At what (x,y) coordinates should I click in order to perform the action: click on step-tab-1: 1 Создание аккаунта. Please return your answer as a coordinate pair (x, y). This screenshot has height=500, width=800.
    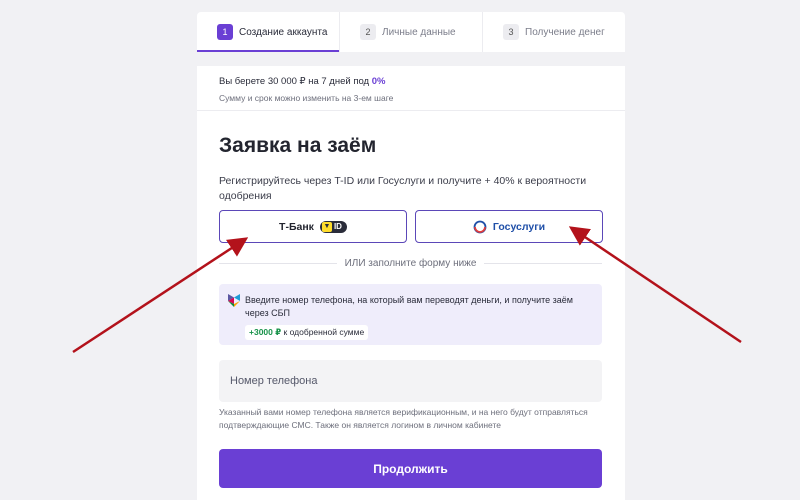
    Looking at the image, I should click on (268, 32).